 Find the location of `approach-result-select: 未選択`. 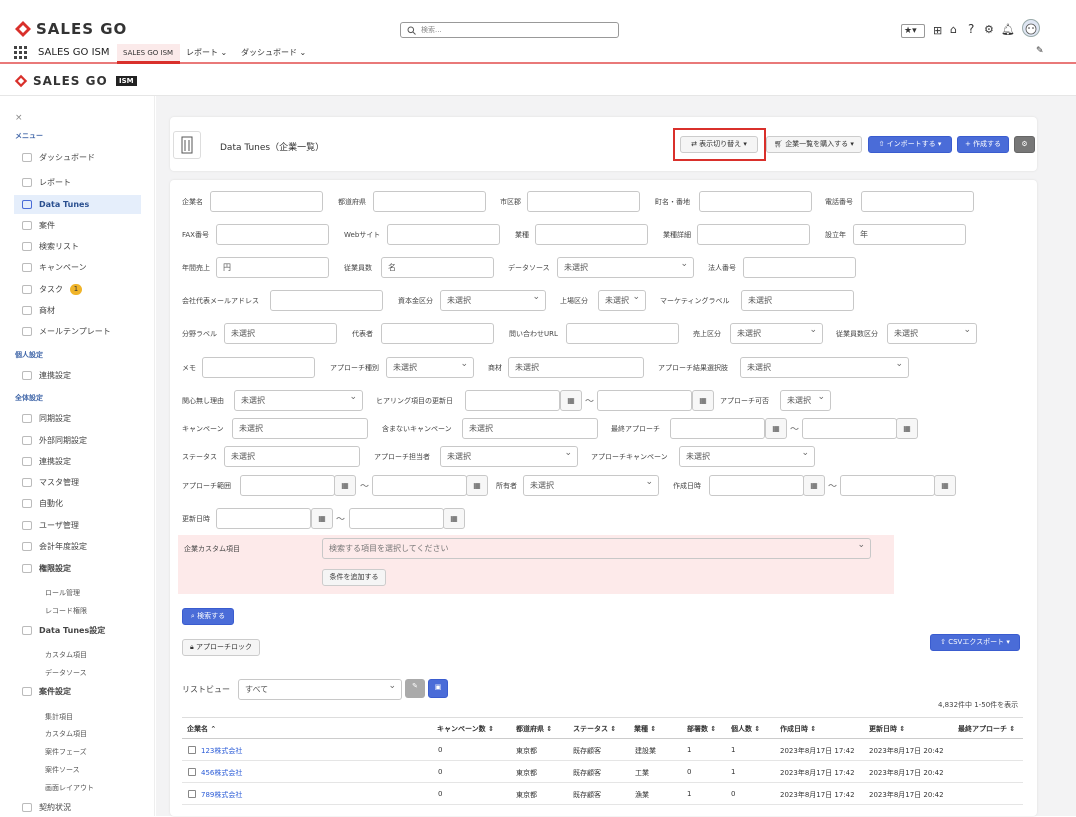

approach-result-select: 未選択 is located at coordinates (824, 367).